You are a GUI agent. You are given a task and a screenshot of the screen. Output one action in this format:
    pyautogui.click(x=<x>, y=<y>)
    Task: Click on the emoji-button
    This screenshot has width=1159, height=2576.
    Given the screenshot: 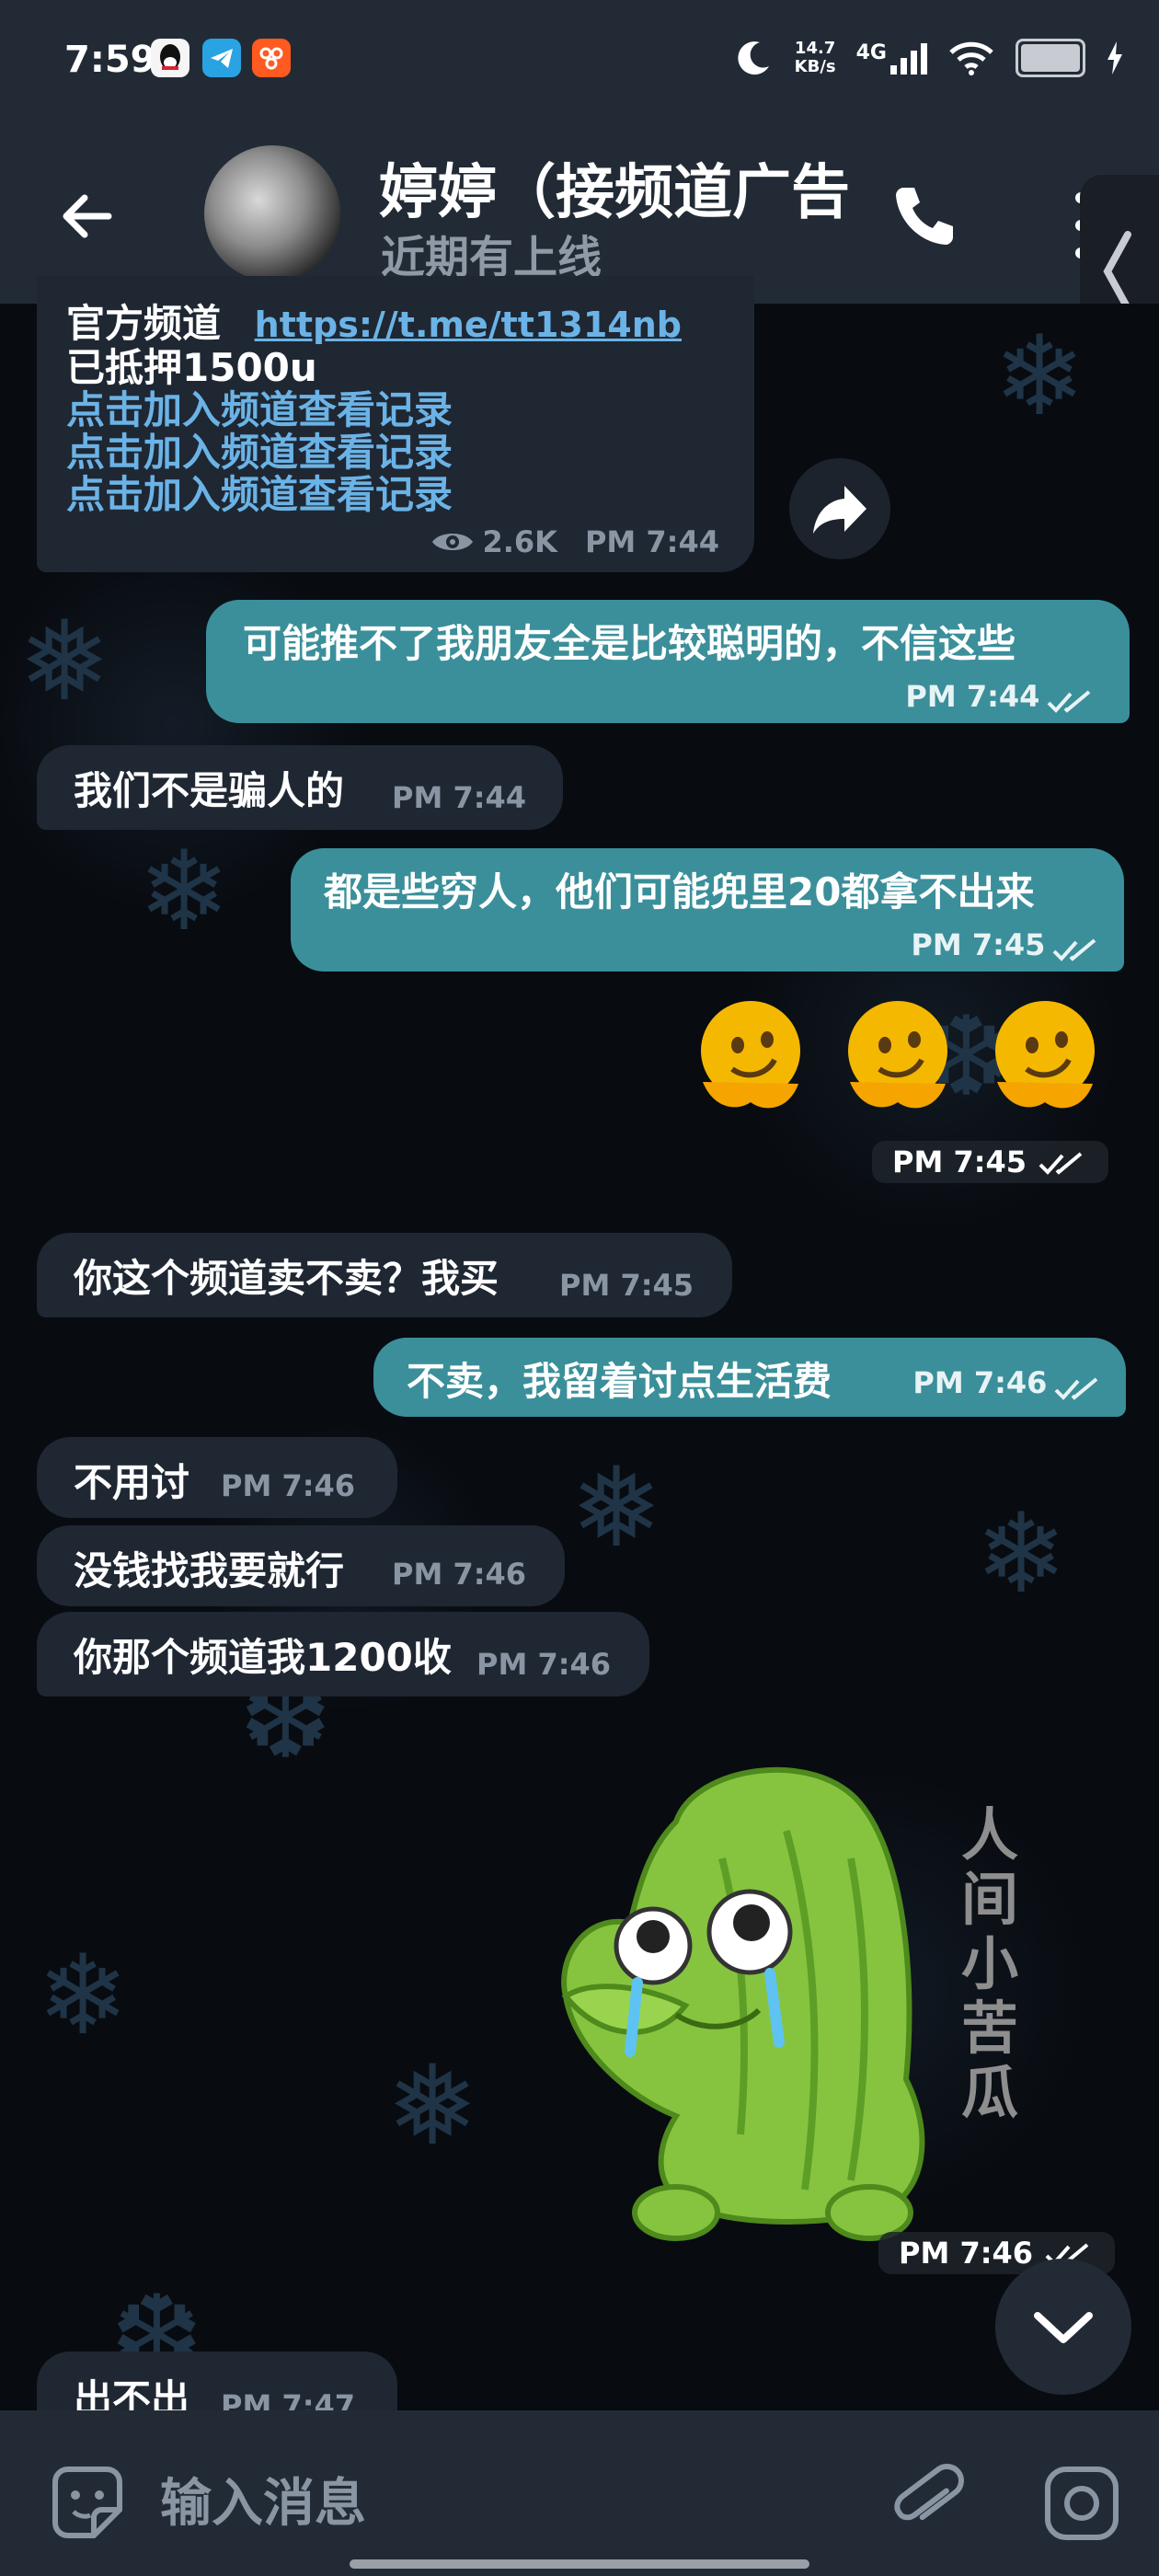 What is the action you would take?
    pyautogui.click(x=87, y=2503)
    